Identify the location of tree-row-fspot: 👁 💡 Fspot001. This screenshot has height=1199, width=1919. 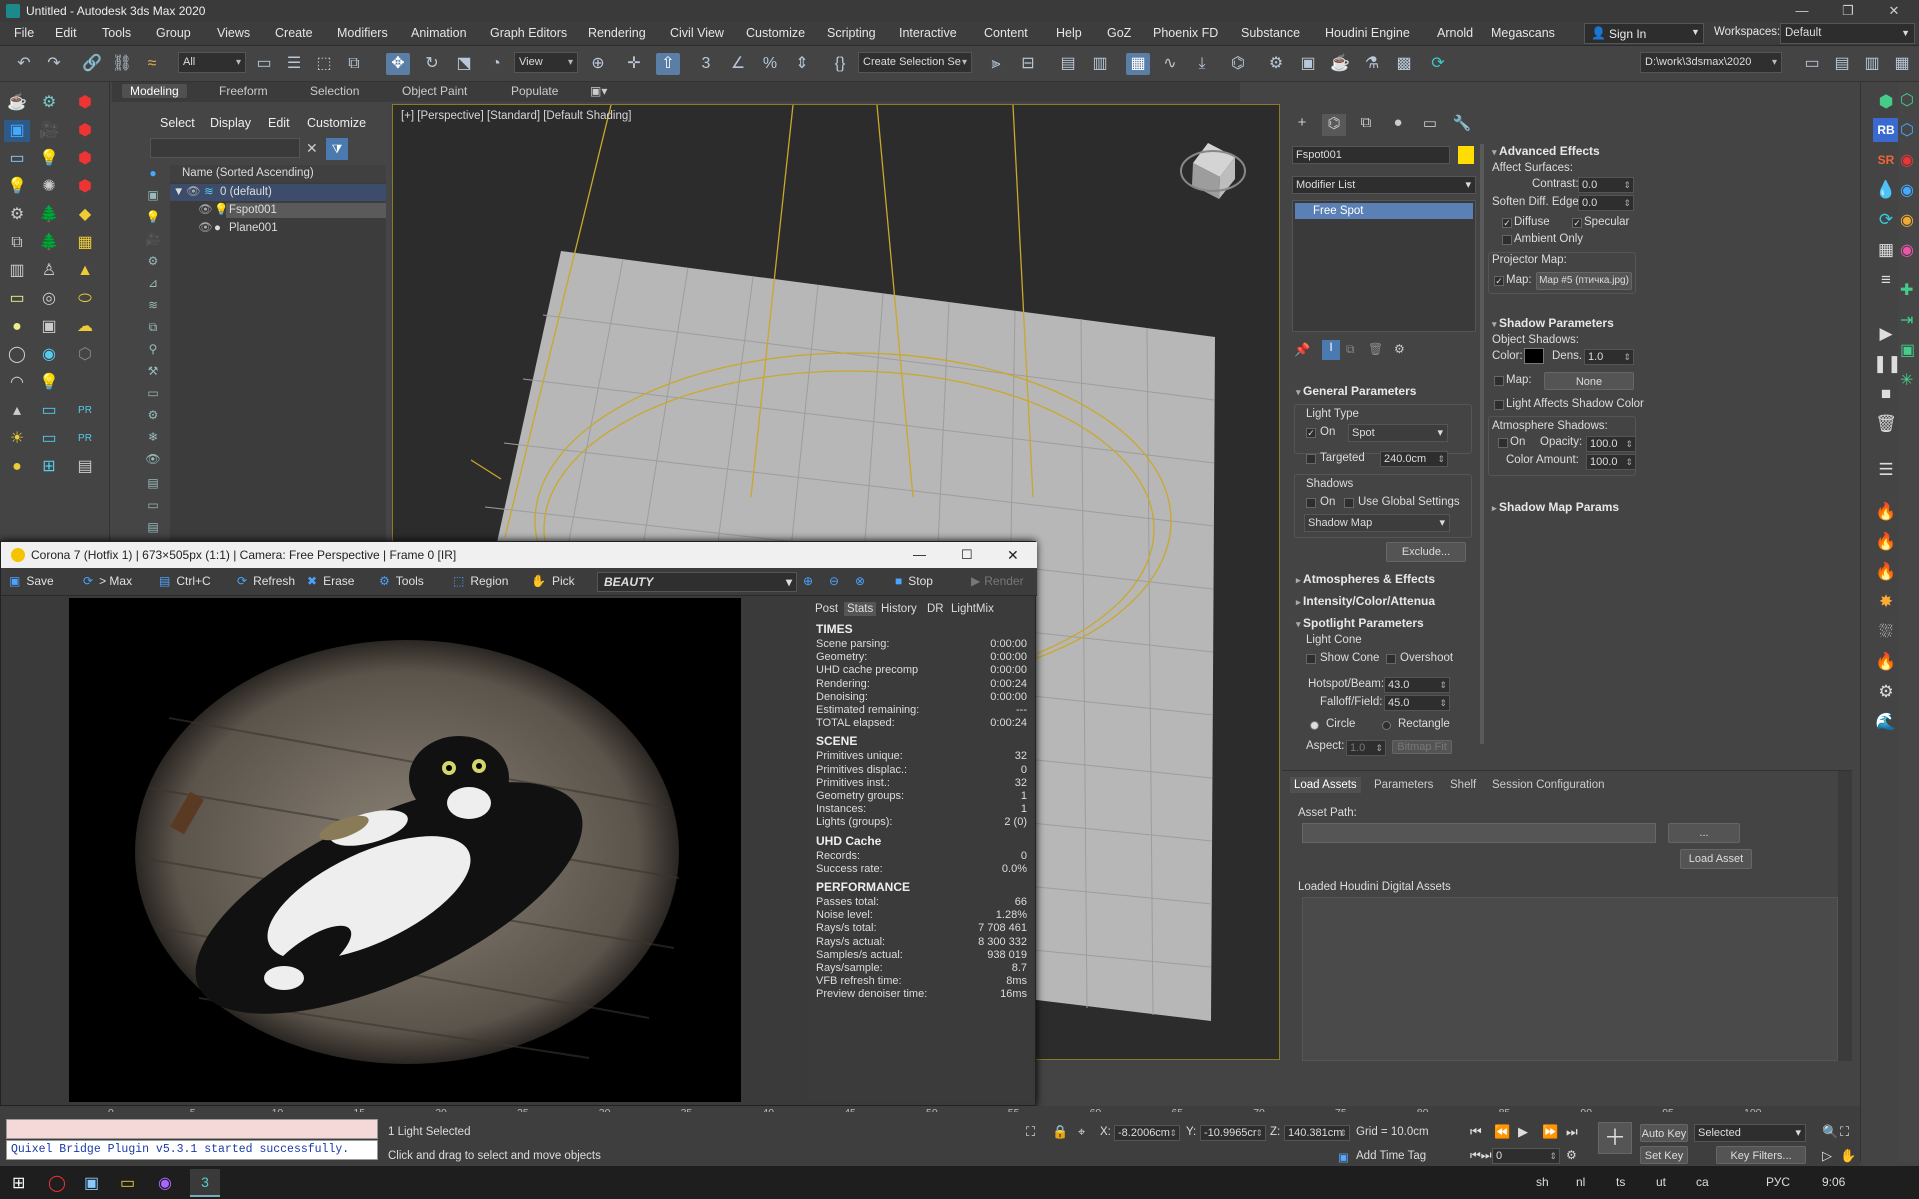
(278, 210).